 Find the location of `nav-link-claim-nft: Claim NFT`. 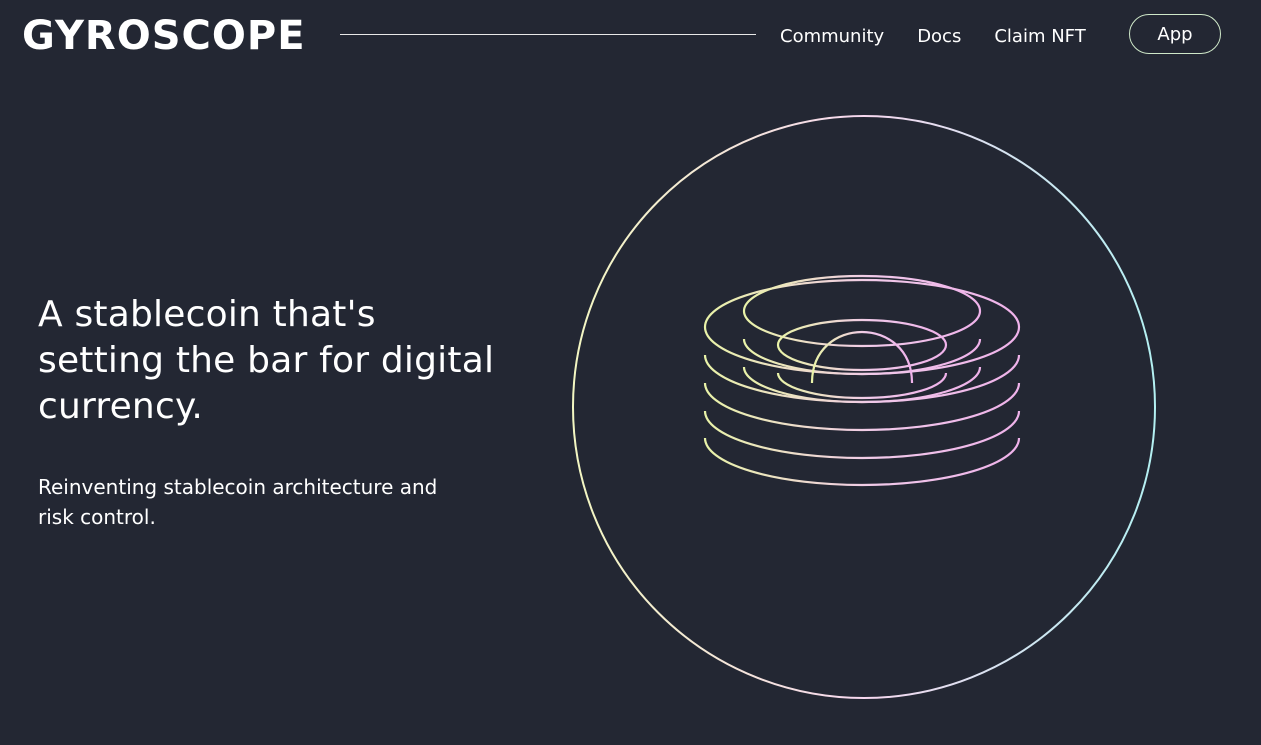

nav-link-claim-nft: Claim NFT is located at coordinates (1039, 36).